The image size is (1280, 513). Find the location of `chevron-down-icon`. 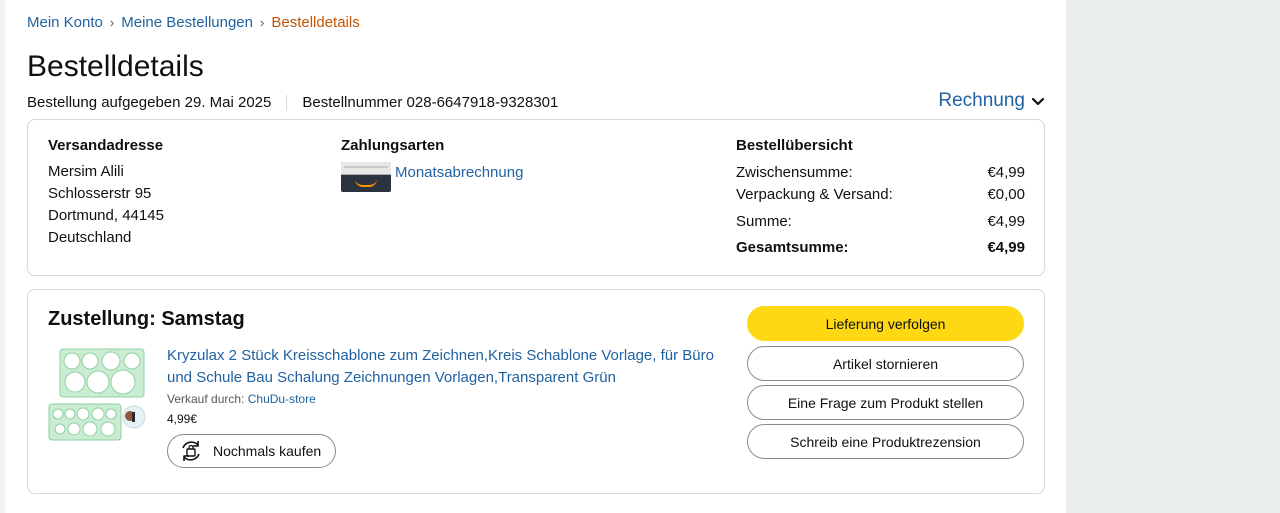

chevron-down-icon is located at coordinates (1038, 101).